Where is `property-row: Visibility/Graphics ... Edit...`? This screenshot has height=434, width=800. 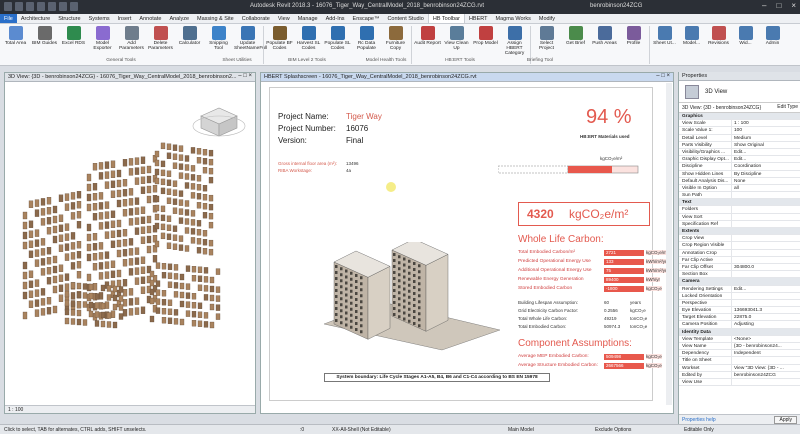
property-row: Visibility/Graphics ... Edit... is located at coordinates (739, 152).